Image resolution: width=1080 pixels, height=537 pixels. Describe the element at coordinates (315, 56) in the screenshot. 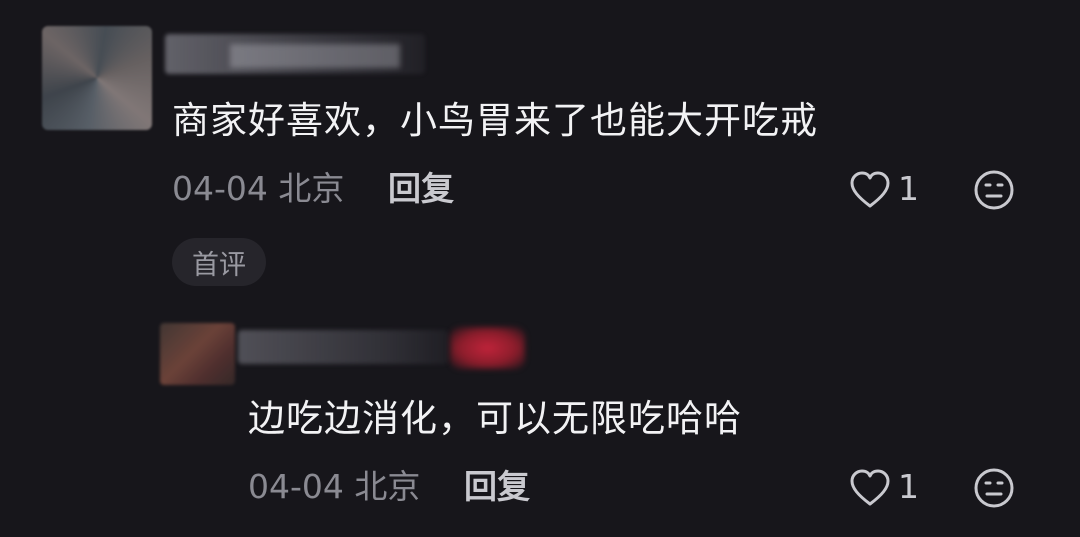

I see `username-blurred-detail` at that location.